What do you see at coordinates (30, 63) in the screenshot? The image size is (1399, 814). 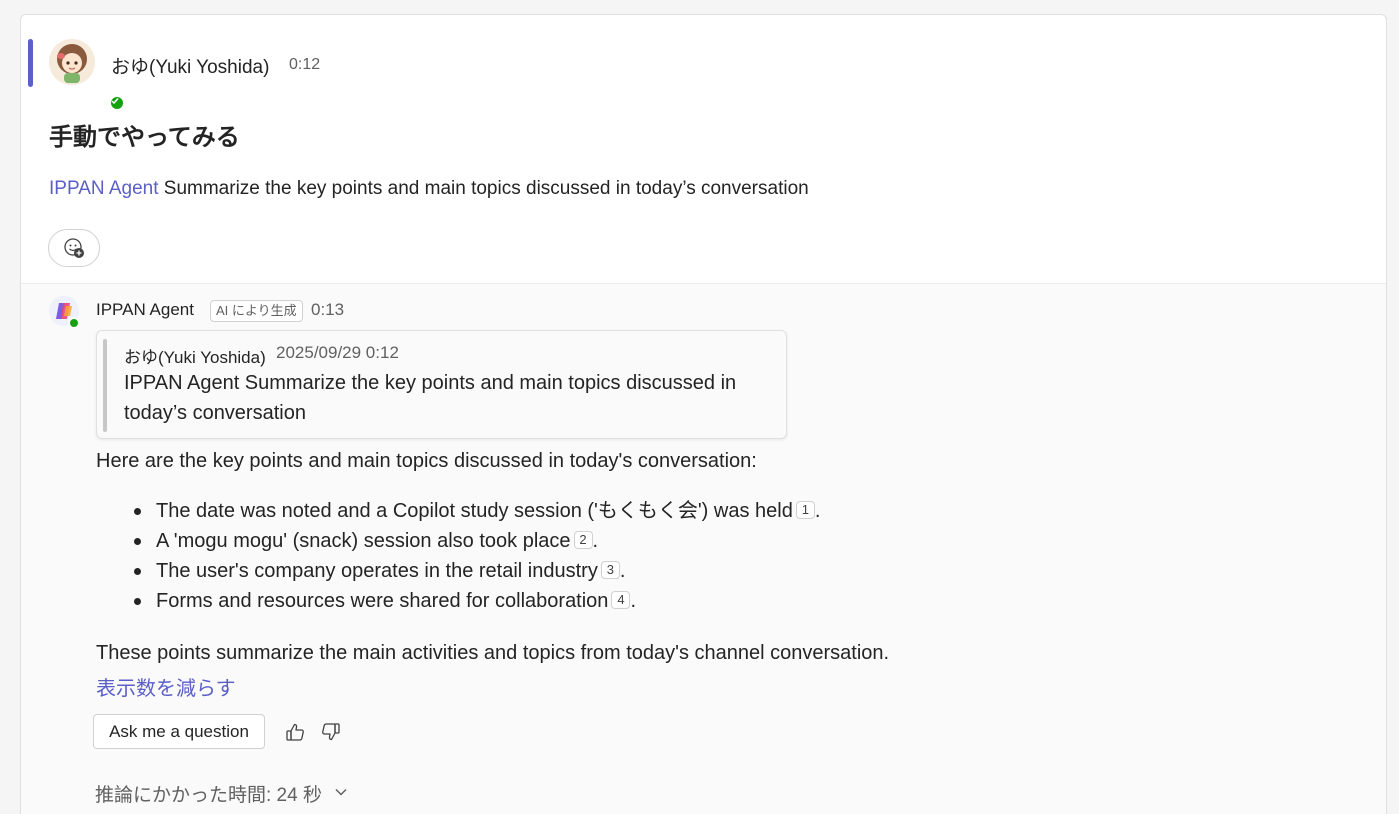 I see `unread-accent-bar` at bounding box center [30, 63].